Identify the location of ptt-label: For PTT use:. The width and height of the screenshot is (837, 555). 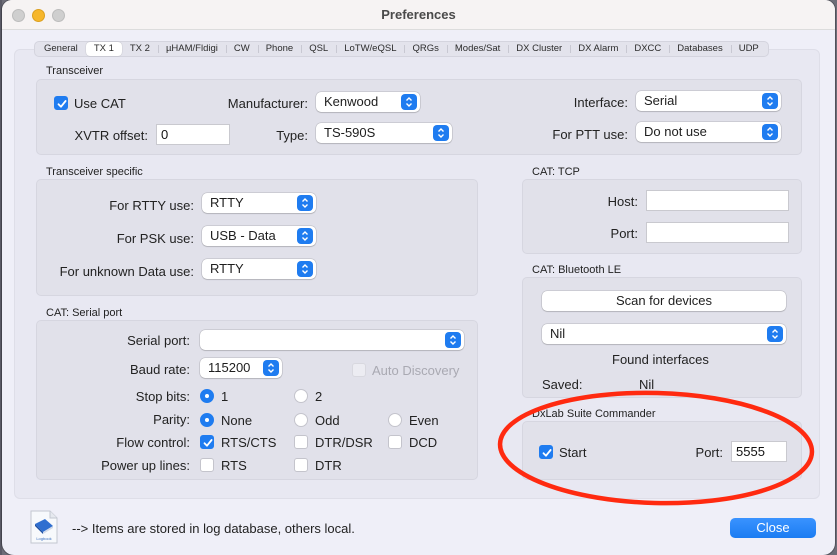
(590, 134).